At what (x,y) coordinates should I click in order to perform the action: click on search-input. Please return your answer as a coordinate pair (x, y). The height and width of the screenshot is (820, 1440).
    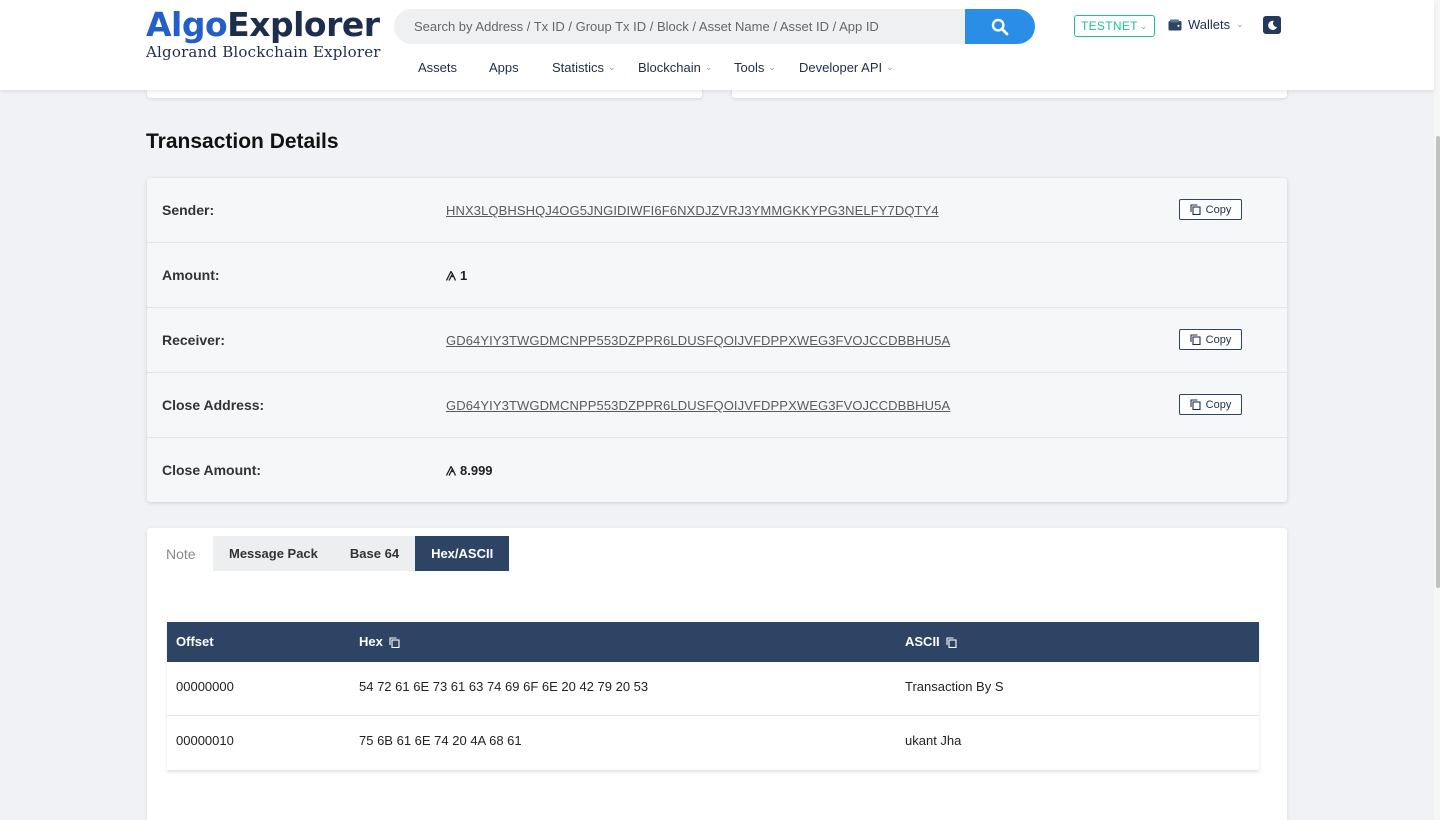
    Looking at the image, I should click on (679, 26).